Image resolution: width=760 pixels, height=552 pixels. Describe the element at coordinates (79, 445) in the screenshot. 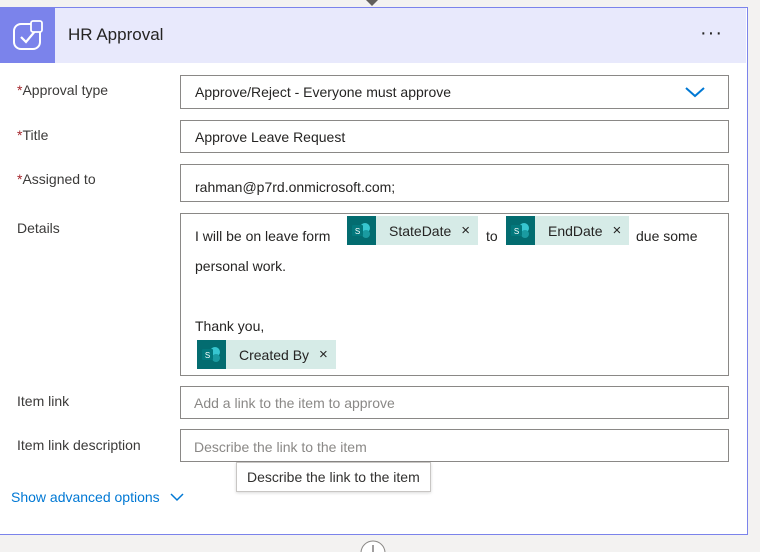

I see `item-link-description-label: Item link description` at that location.